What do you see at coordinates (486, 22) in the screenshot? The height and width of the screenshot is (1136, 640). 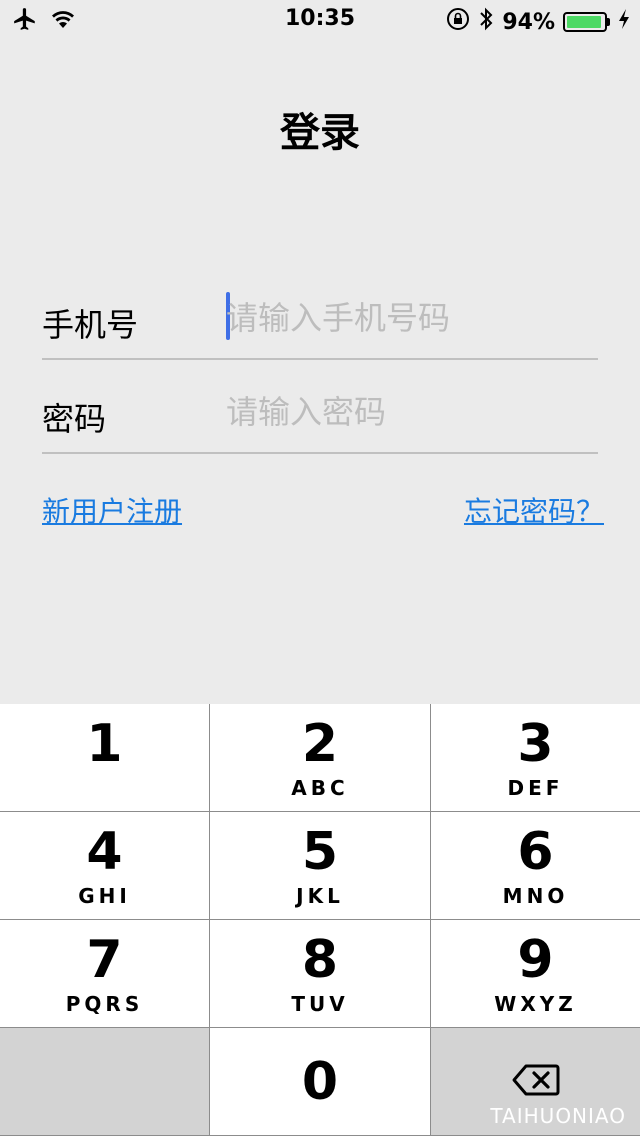 I see `bluetooth-icon` at bounding box center [486, 22].